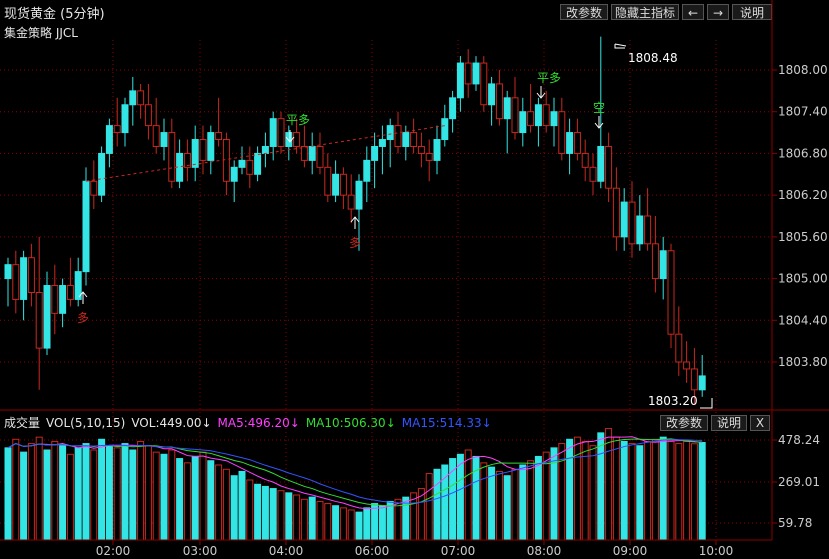 The image size is (829, 559). Describe the element at coordinates (22, 423) in the screenshot. I see `volume-title: 成交量` at that location.